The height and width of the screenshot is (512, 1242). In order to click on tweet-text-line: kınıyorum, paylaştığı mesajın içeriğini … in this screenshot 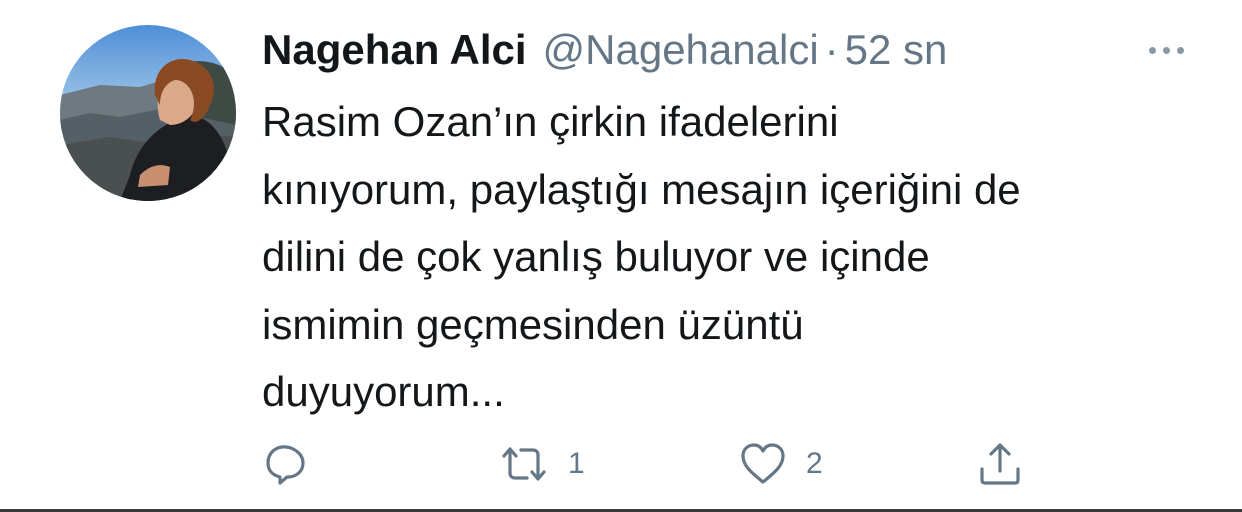, I will do `click(641, 189)`.